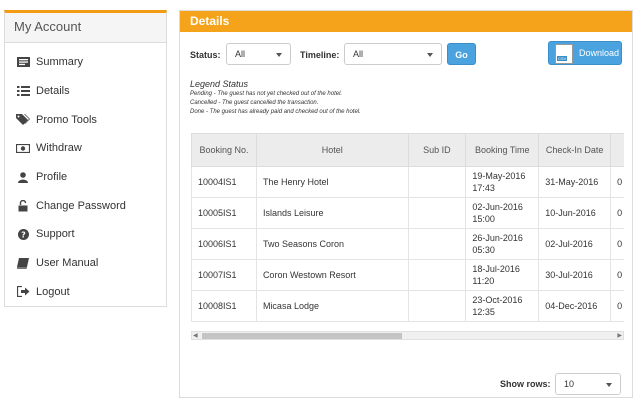  I want to click on panel-title: Details, so click(406, 21).